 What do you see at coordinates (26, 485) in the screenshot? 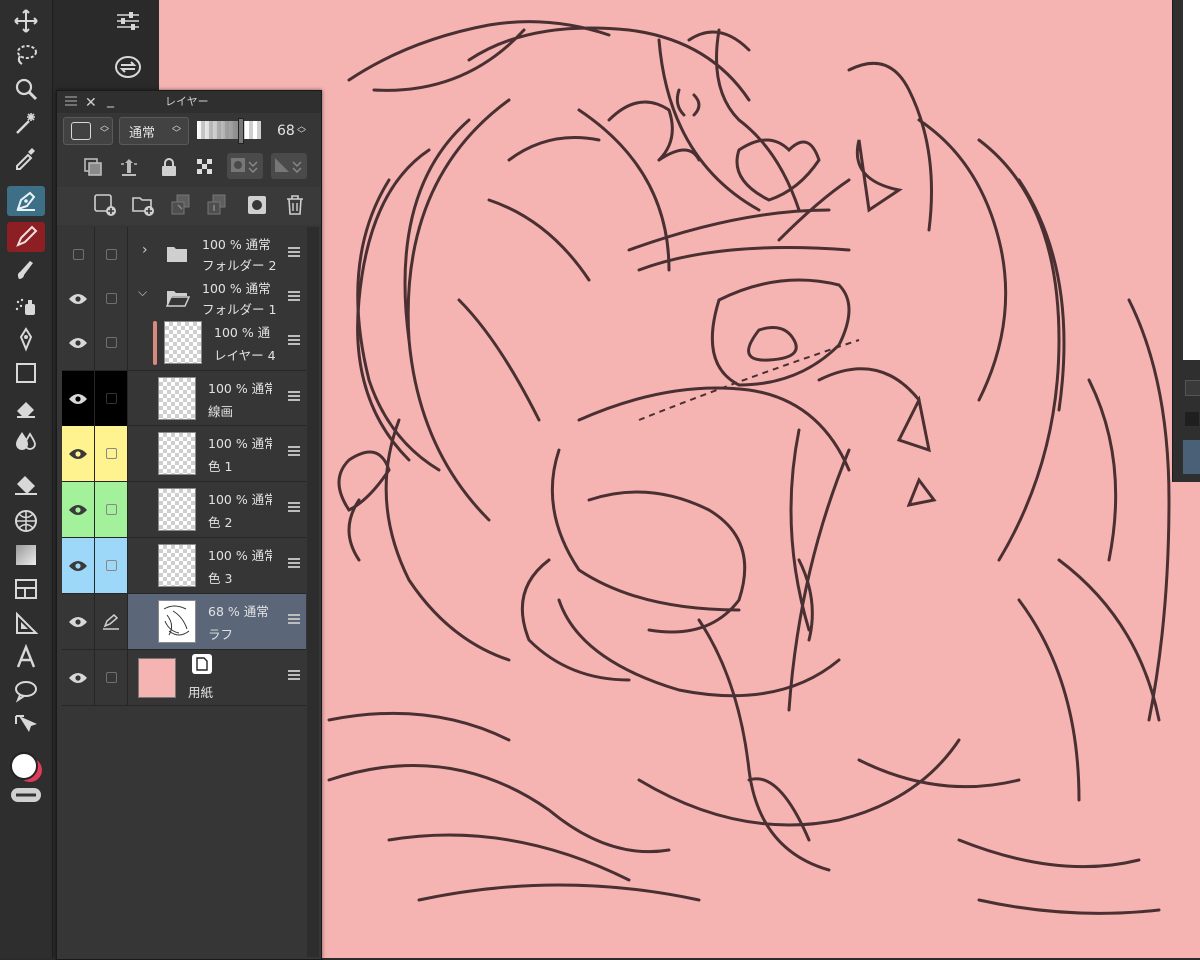
I see `fill-tool-icon` at bounding box center [26, 485].